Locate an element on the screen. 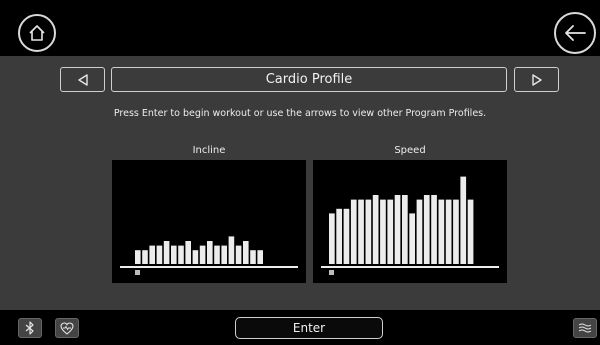 Image resolution: width=600 pixels, height=345 pixels. home-icon is located at coordinates (37, 33).